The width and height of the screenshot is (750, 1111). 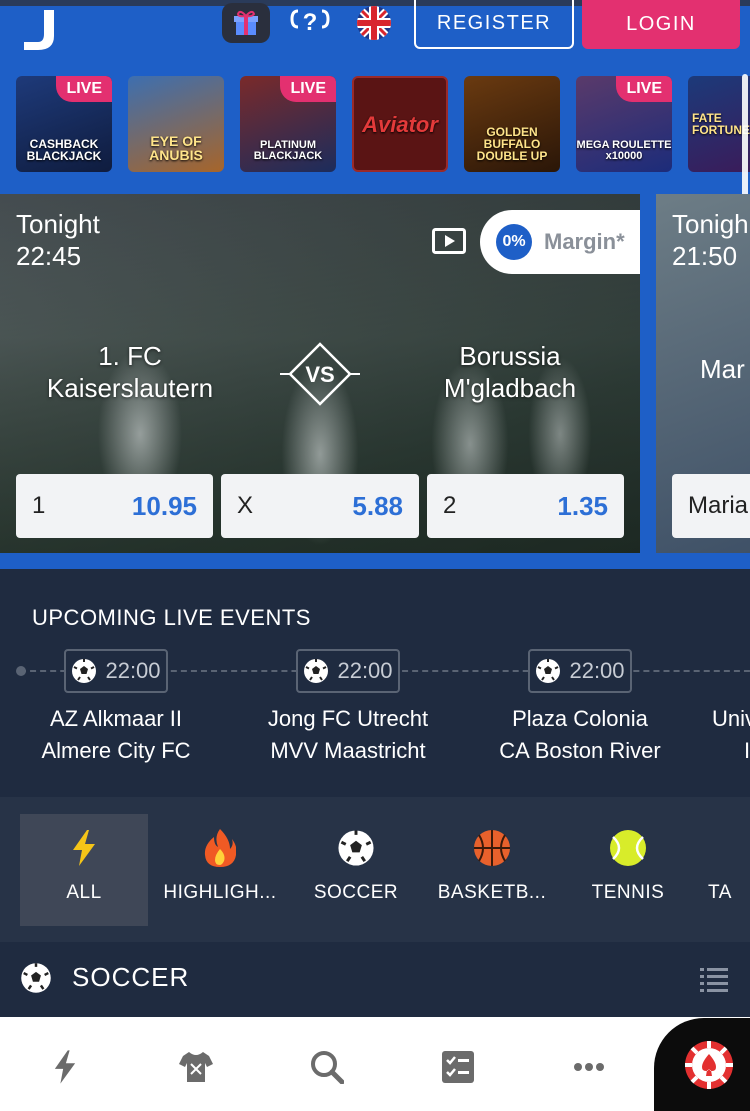 What do you see at coordinates (176, 148) in the screenshot?
I see `game-title: EYE OF ANUBIS` at bounding box center [176, 148].